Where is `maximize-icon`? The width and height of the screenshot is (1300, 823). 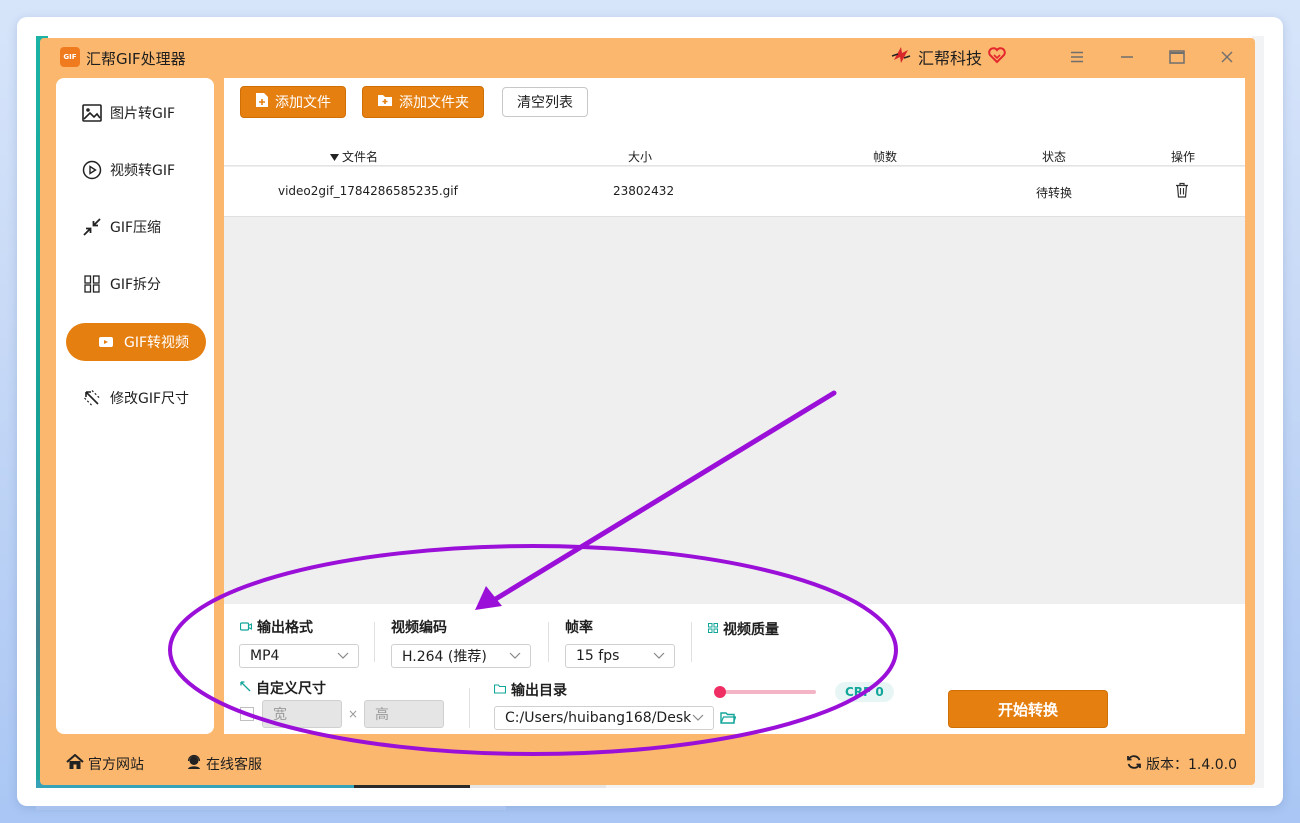
maximize-icon is located at coordinates (1177, 57).